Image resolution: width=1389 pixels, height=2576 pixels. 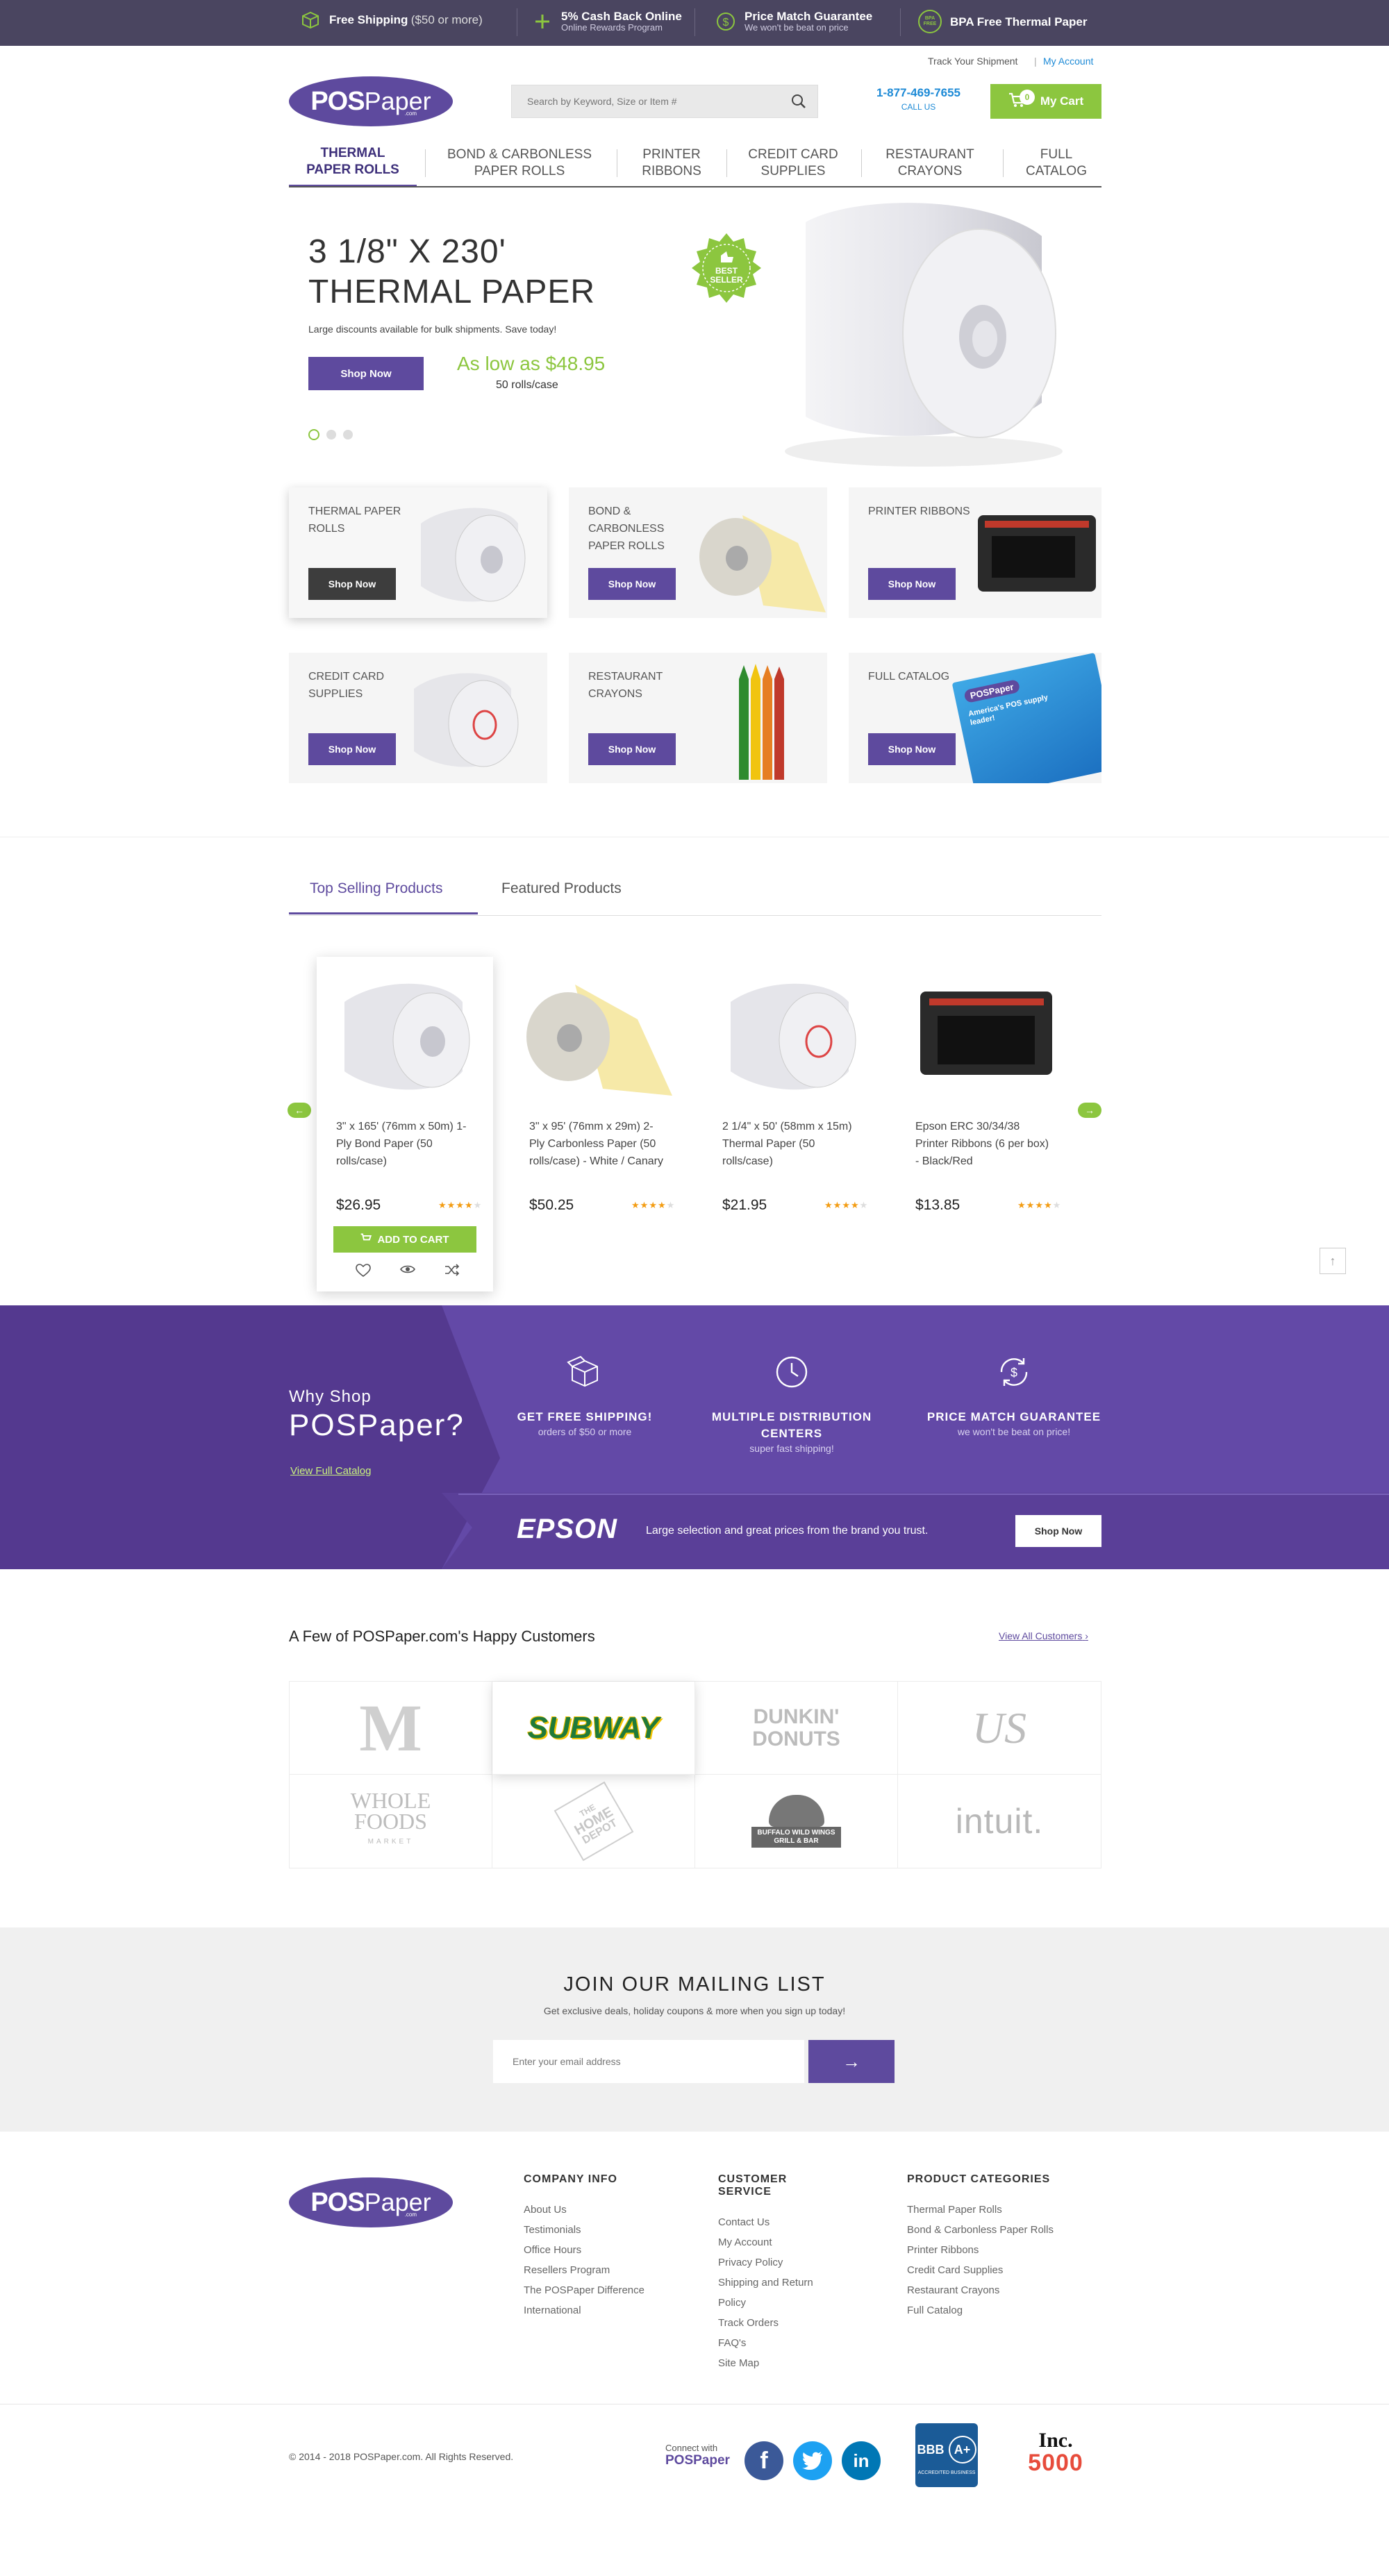 I want to click on add-to-cart-button: ADD TO CART, so click(x=404, y=1239).